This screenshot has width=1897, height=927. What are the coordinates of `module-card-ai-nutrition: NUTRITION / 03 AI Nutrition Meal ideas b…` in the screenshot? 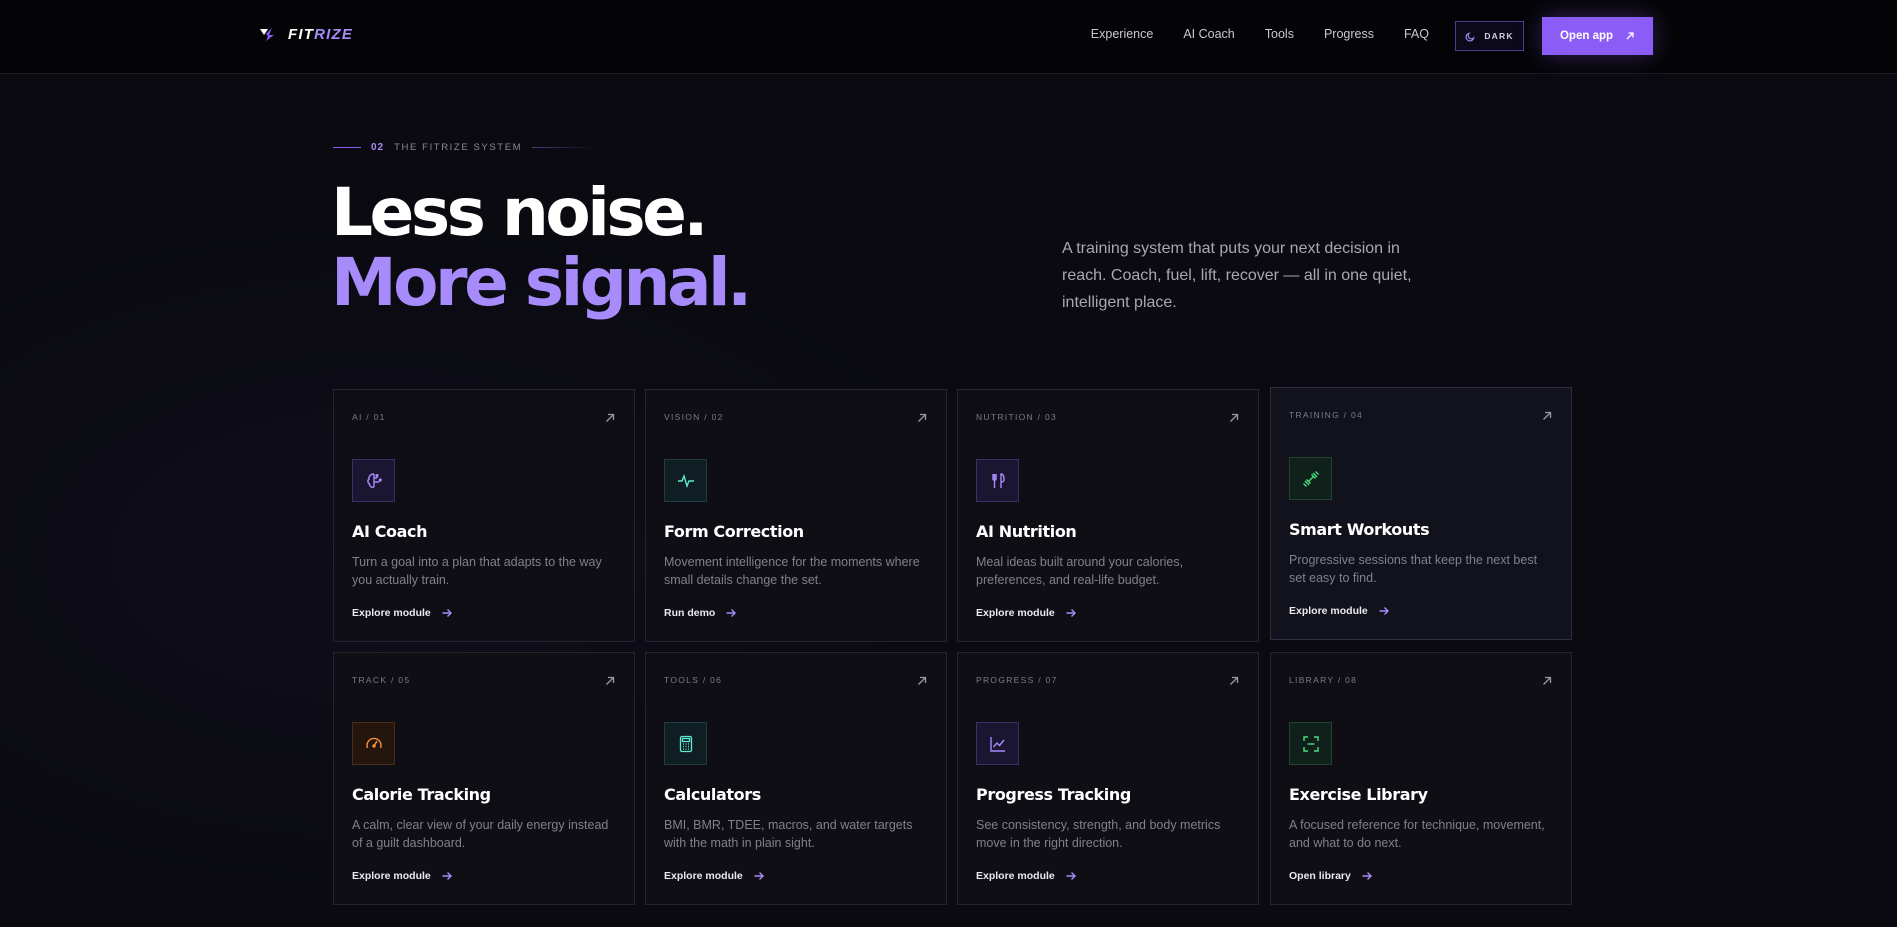 It's located at (1108, 515).